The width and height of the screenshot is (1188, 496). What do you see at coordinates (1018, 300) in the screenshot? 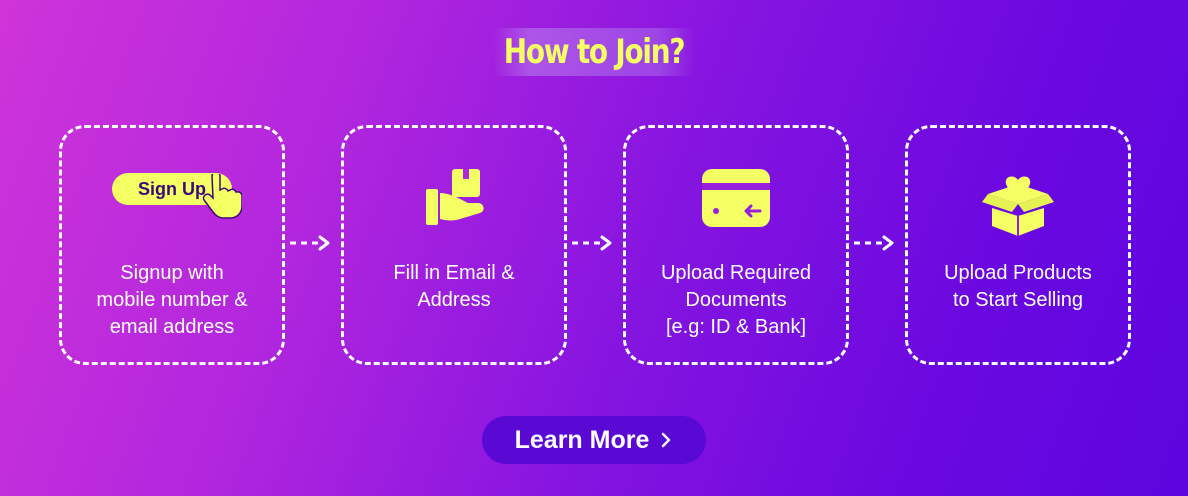
I see `step-label-line: to Start Selling` at bounding box center [1018, 300].